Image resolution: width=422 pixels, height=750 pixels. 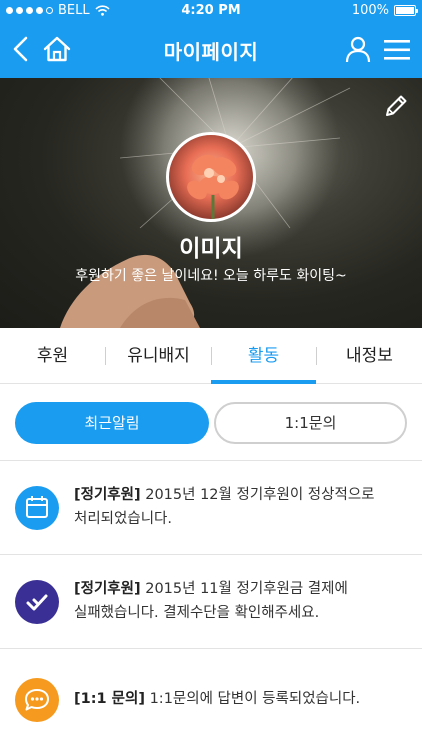 What do you see at coordinates (397, 50) in the screenshot?
I see `menu-icon` at bounding box center [397, 50].